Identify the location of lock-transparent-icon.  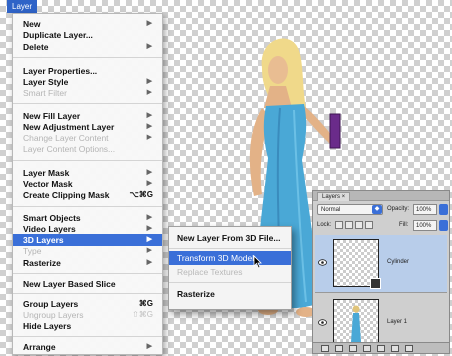
(339, 225).